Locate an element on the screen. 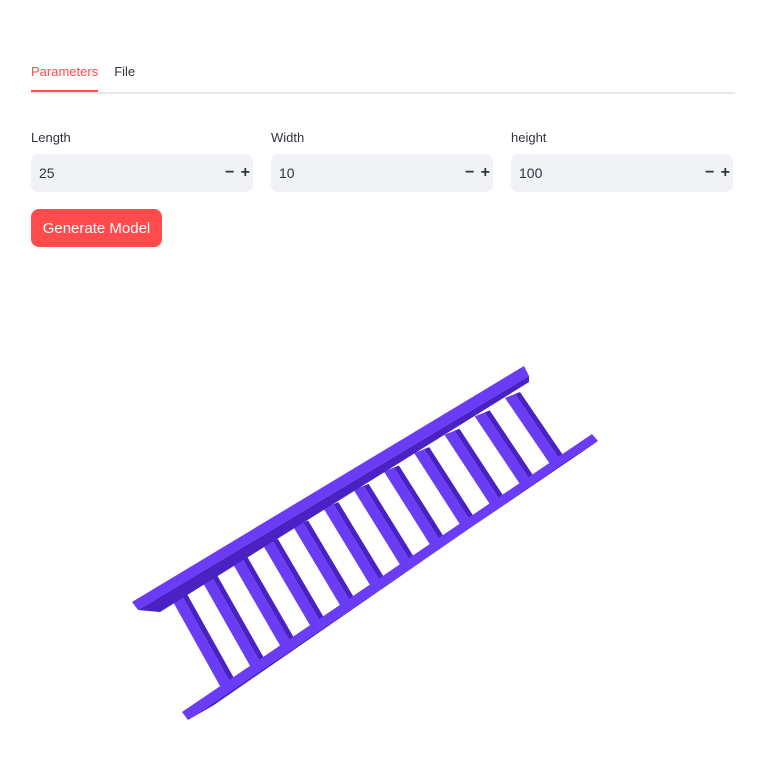 The height and width of the screenshot is (762, 757). length-decrement-button: − is located at coordinates (230, 173).